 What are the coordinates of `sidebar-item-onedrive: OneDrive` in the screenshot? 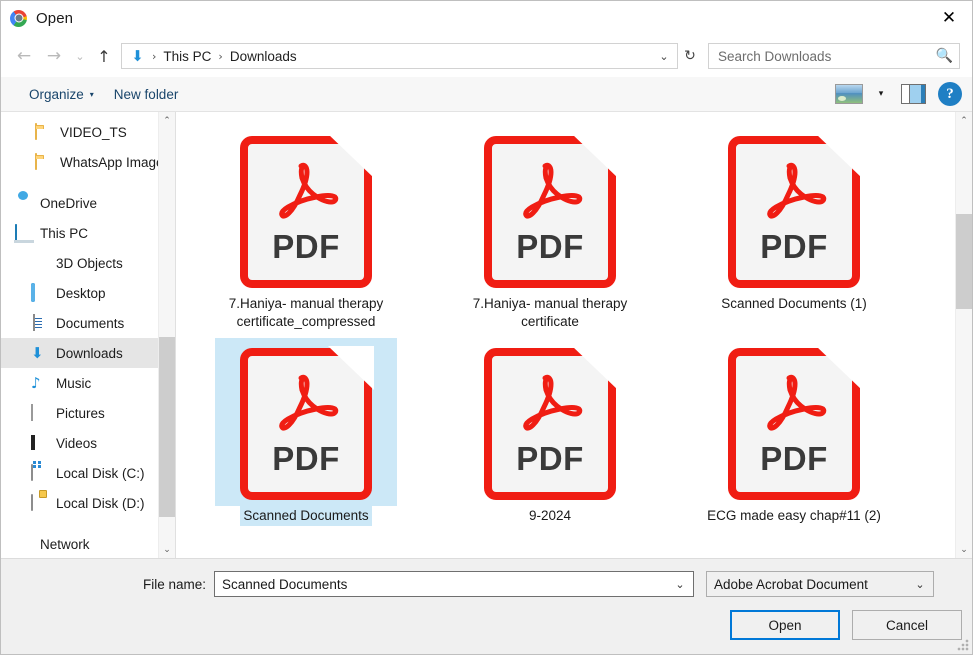 It's located at (88, 203).